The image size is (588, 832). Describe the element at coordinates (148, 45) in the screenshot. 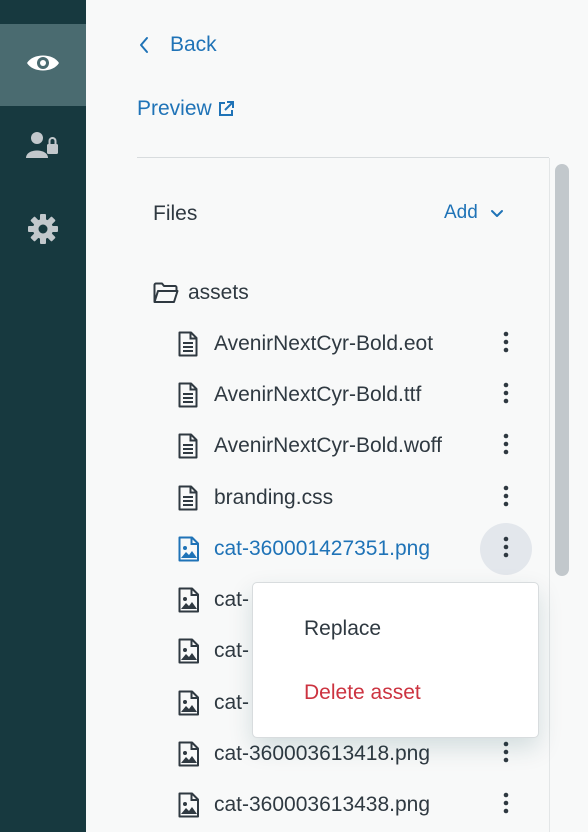

I see `chevron-left-icon` at that location.